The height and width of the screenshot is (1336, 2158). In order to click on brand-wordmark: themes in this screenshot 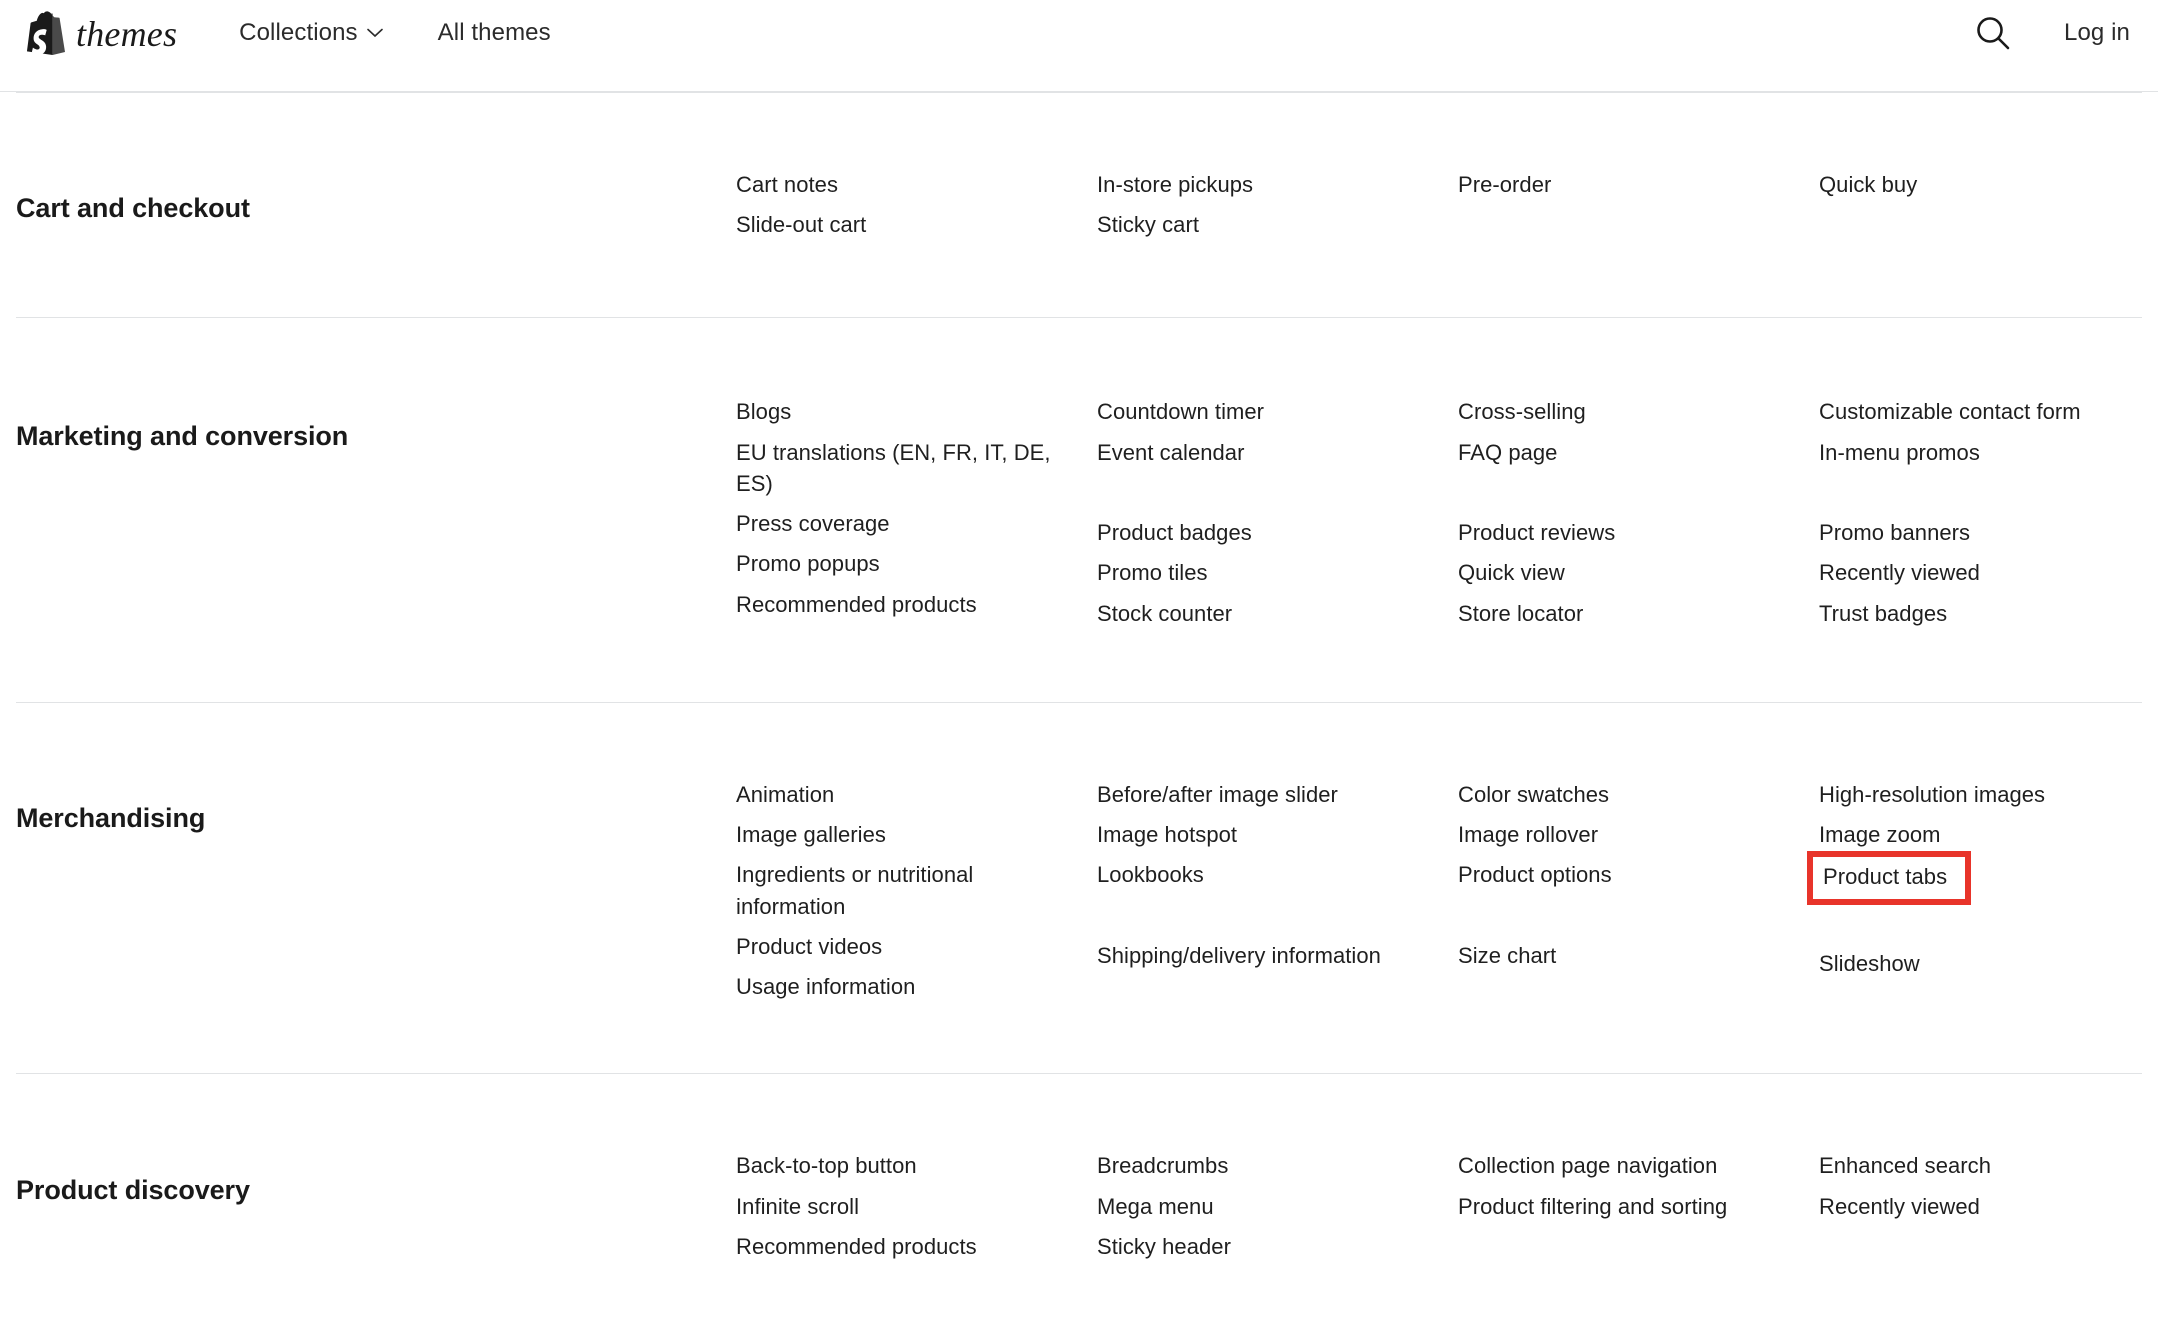, I will do `click(127, 34)`.